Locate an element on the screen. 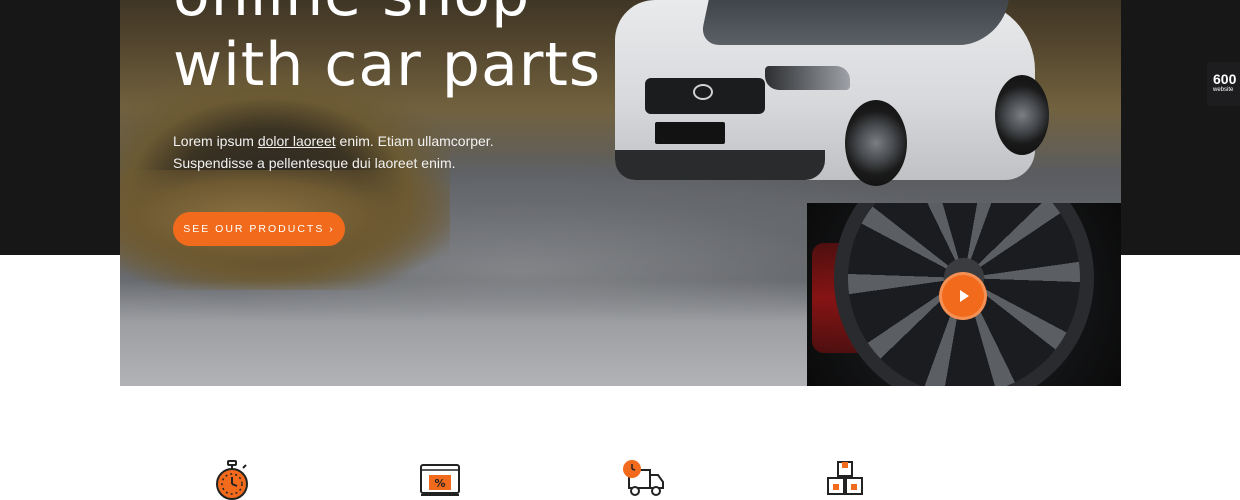 This screenshot has height=500, width=1240. feature-stock is located at coordinates (845, 479).